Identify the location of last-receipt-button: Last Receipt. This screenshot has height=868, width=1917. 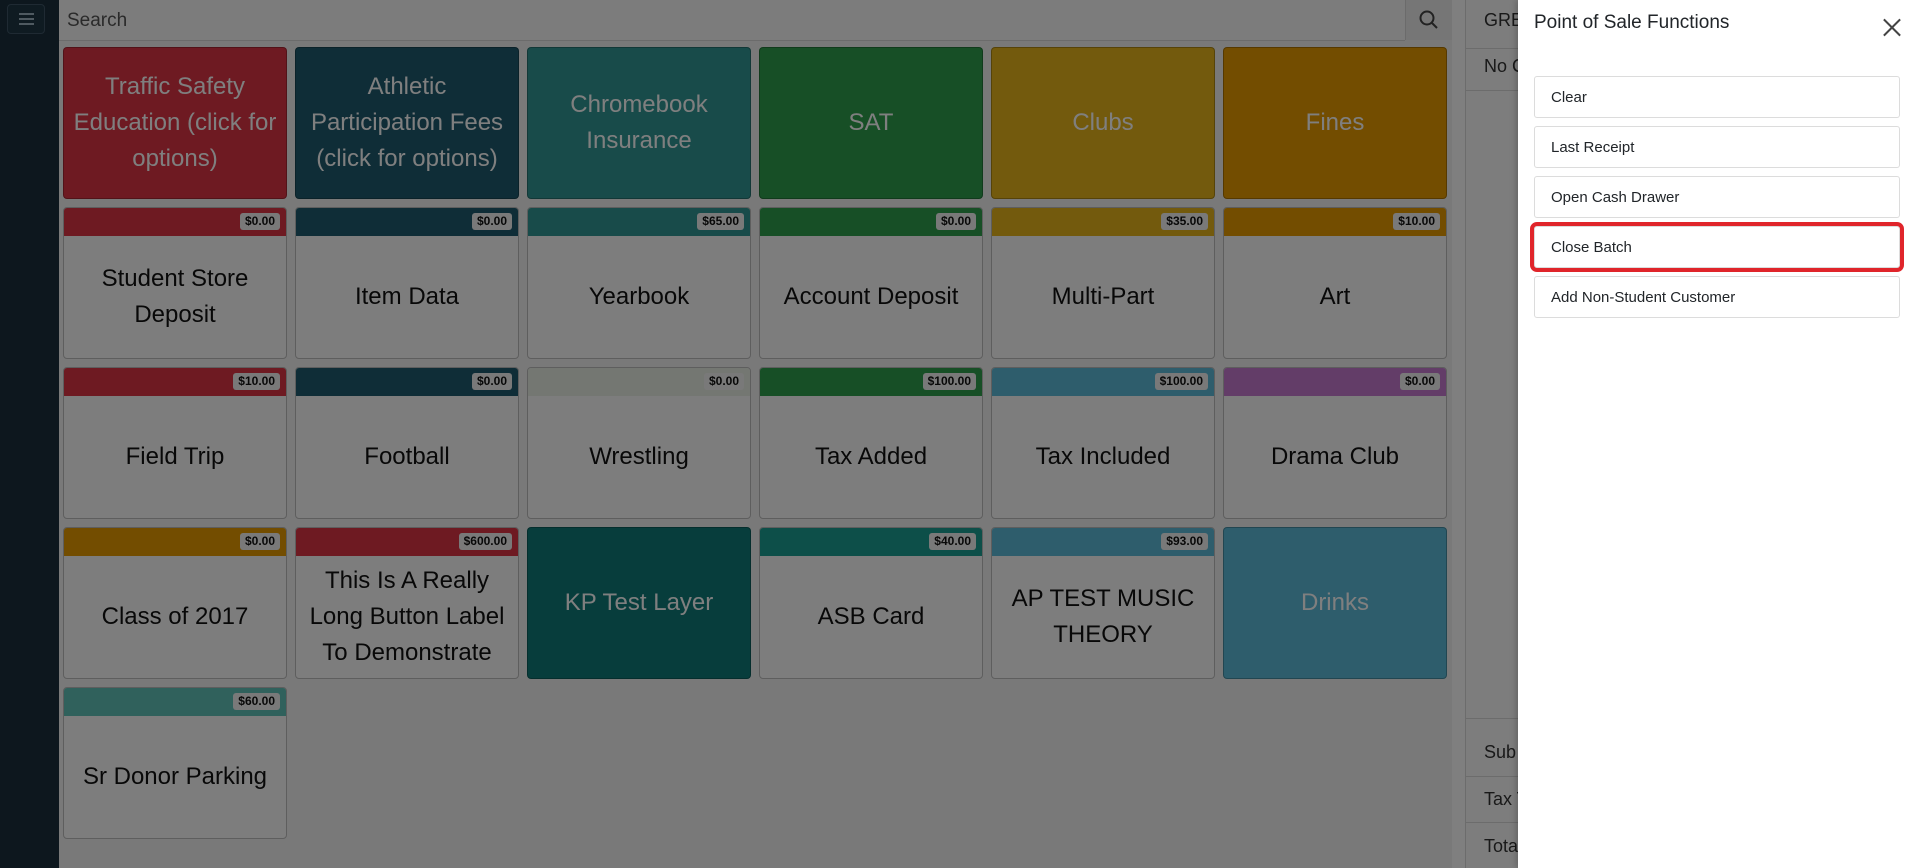
(1717, 147).